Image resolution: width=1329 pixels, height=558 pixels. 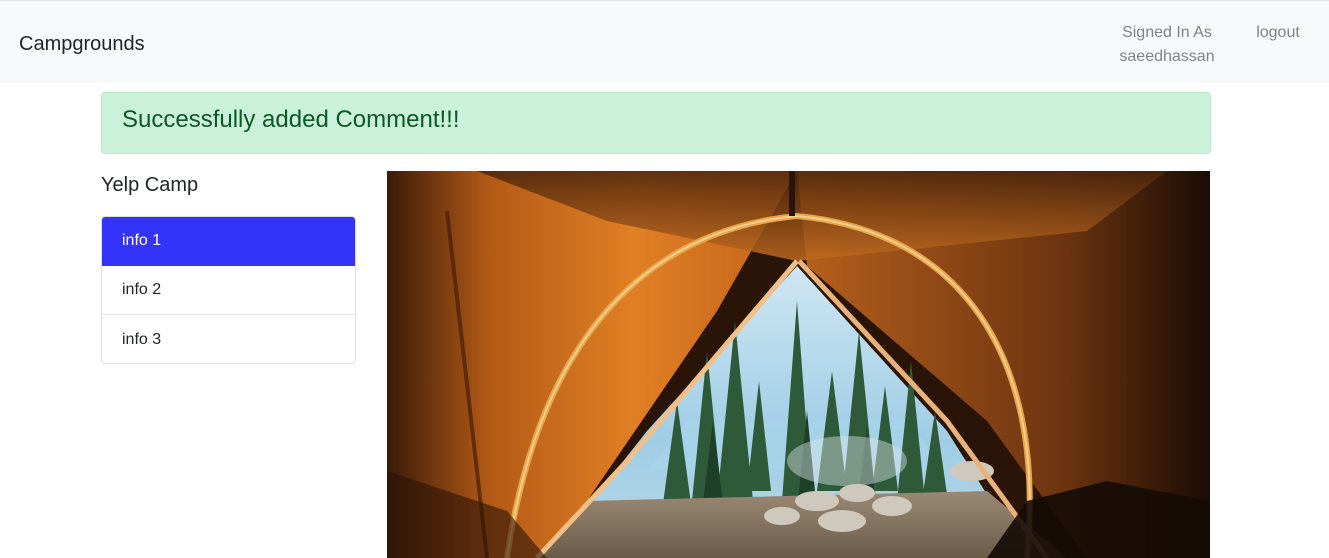 What do you see at coordinates (150, 185) in the screenshot?
I see `sidebar-title: Yelp Camp` at bounding box center [150, 185].